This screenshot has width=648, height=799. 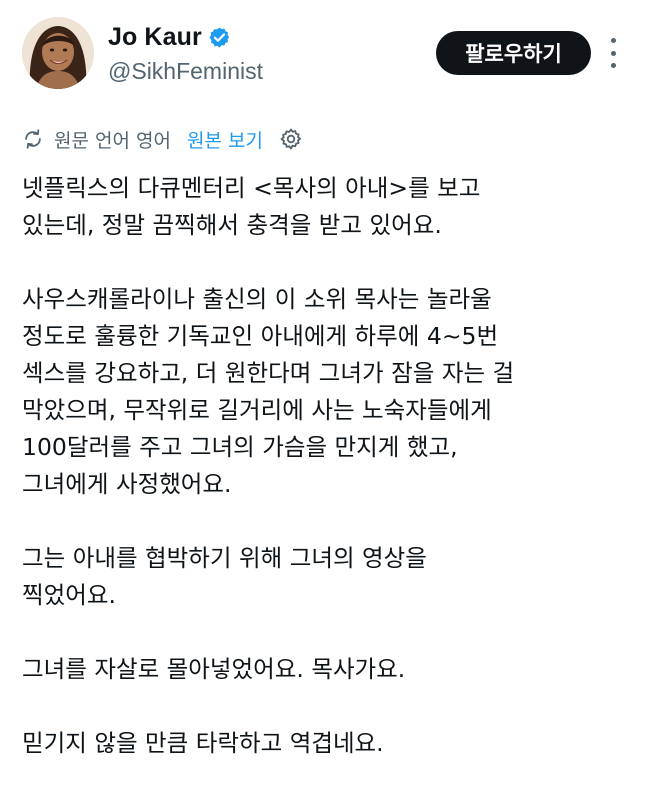 I want to click on show-original-link: 원본 보기, so click(x=225, y=139).